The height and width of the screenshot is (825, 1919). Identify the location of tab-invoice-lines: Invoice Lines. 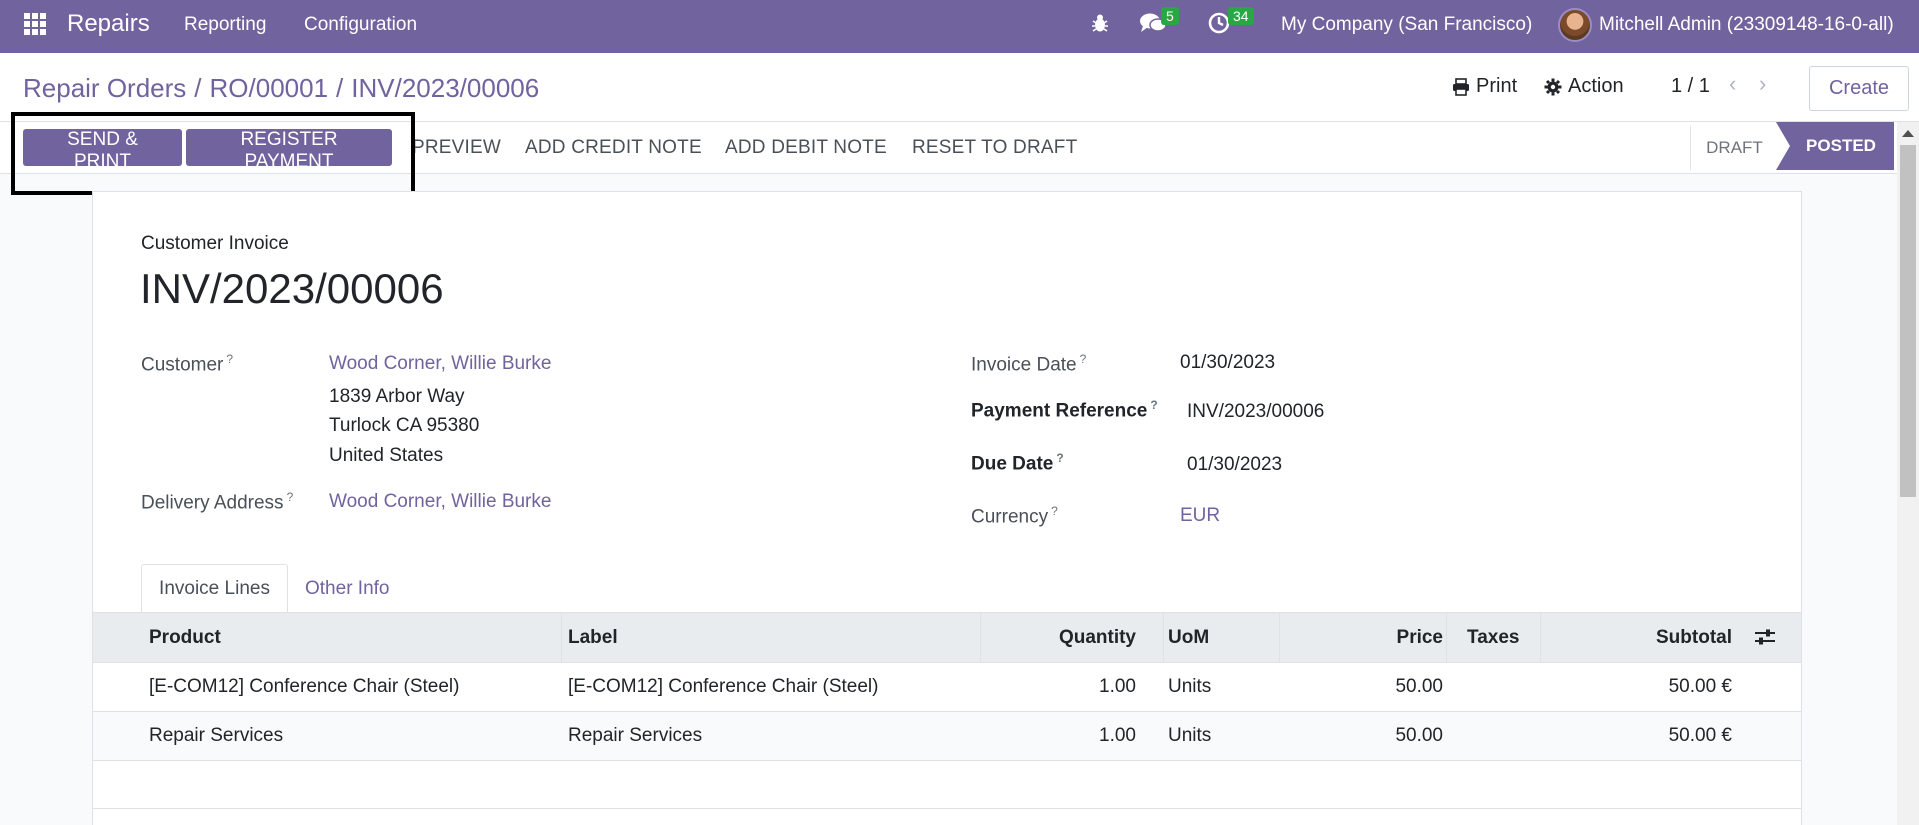
(214, 588).